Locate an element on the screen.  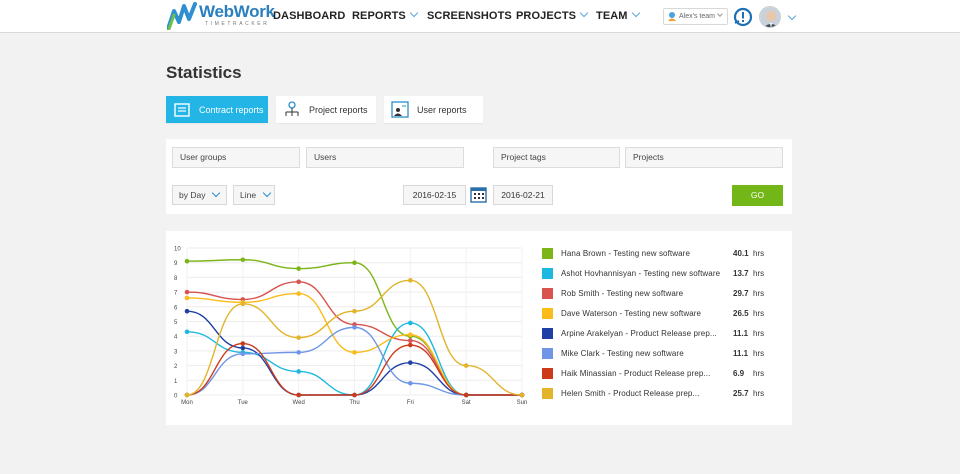
chart-type-select: Line is located at coordinates (254, 195).